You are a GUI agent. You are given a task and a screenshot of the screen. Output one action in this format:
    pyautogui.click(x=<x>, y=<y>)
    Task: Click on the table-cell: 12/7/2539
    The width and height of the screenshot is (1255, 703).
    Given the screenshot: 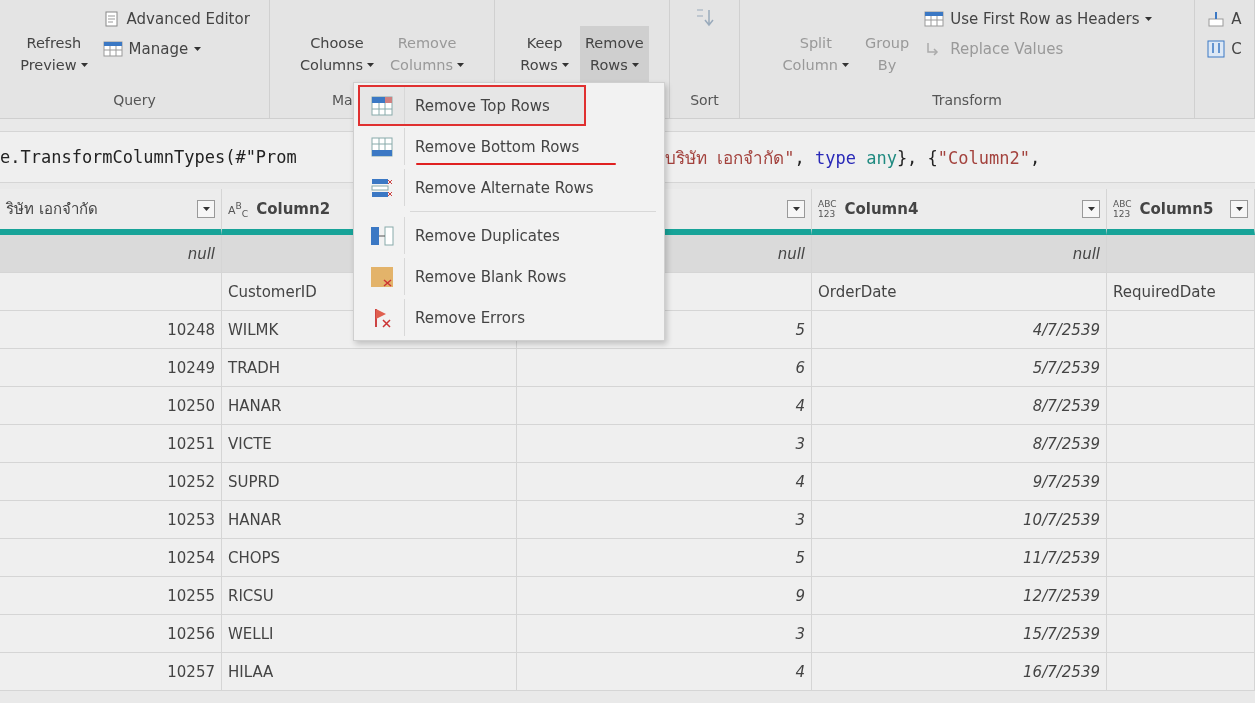 What is the action you would take?
    pyautogui.click(x=959, y=596)
    